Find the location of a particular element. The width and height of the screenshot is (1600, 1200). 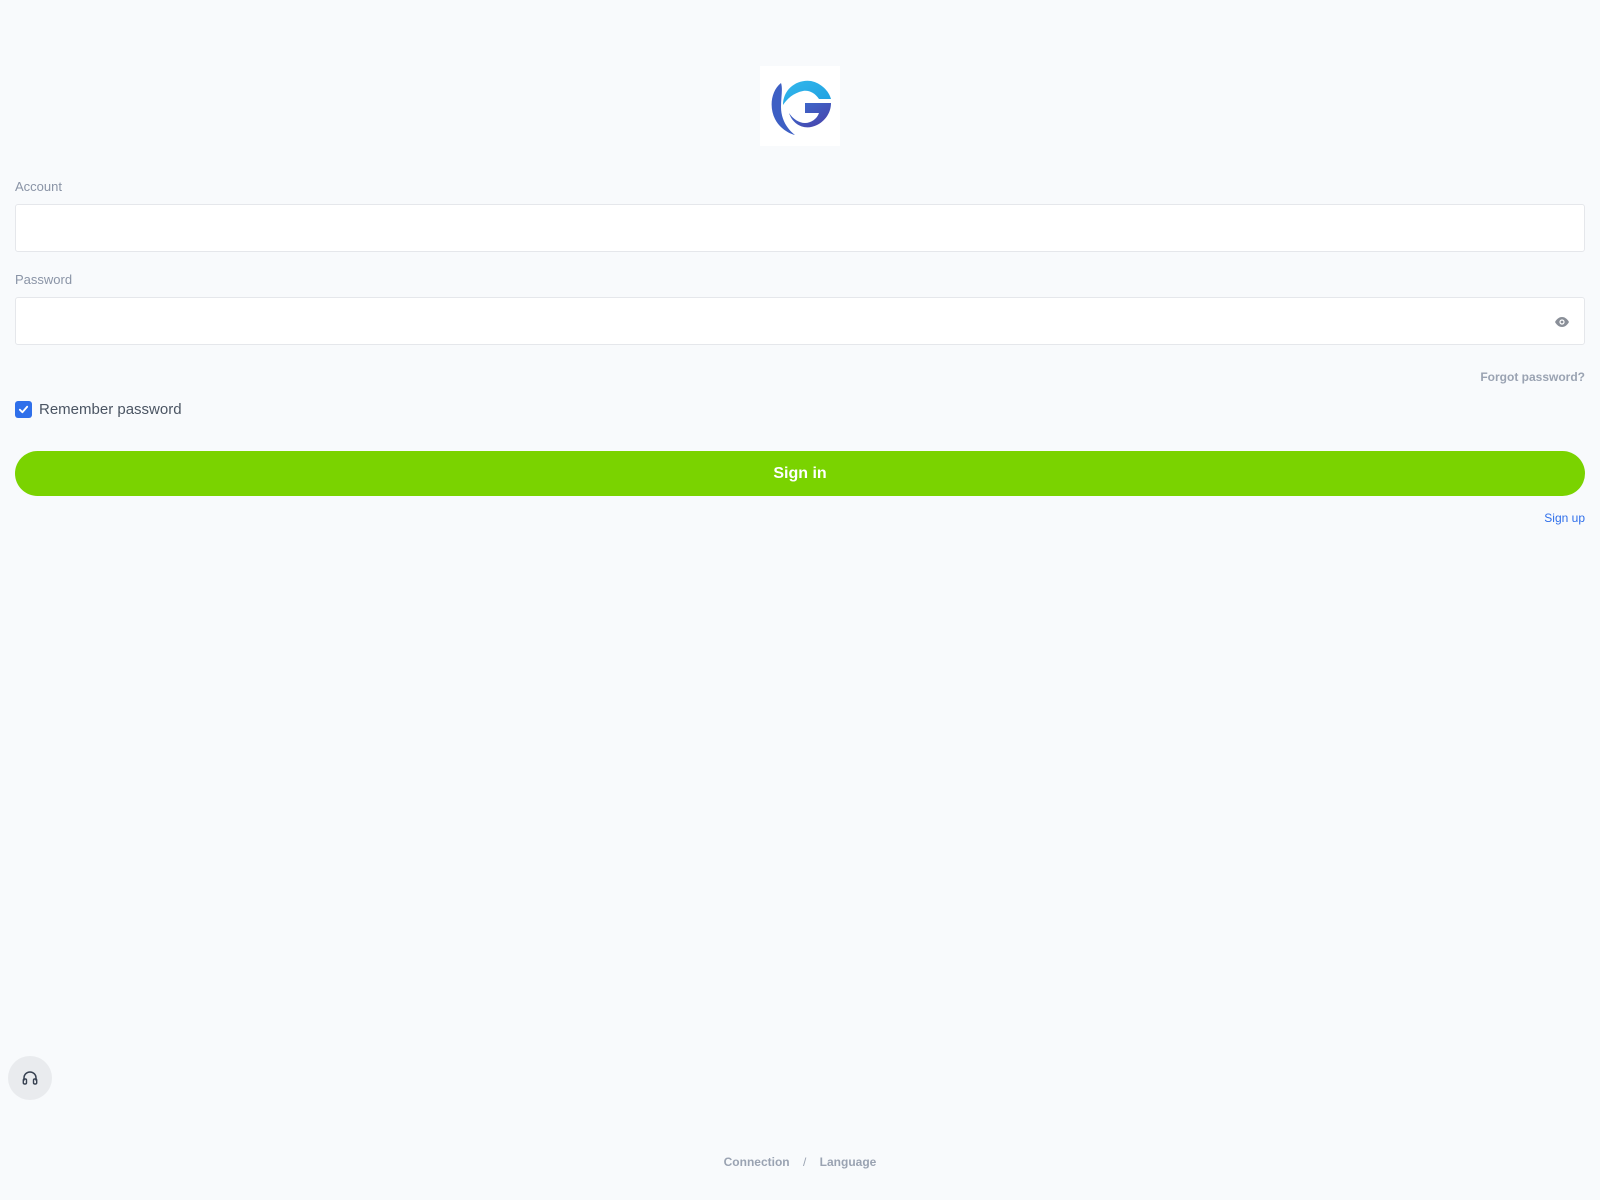

language-link: Language is located at coordinates (848, 1162).